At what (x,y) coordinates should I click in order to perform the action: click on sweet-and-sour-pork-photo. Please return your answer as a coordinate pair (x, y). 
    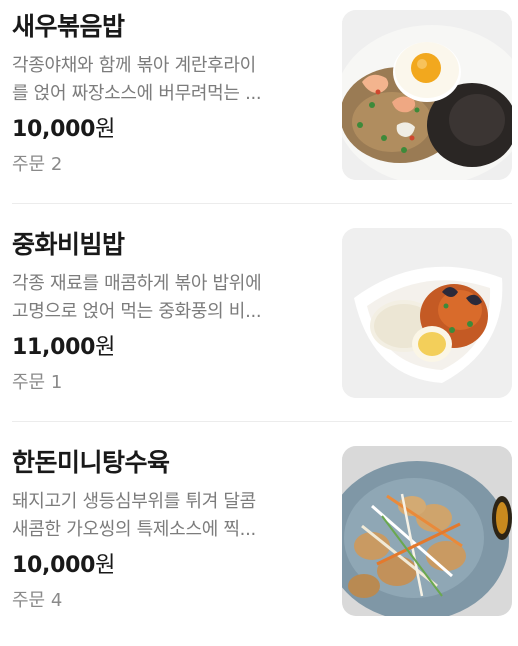
    Looking at the image, I should click on (427, 531).